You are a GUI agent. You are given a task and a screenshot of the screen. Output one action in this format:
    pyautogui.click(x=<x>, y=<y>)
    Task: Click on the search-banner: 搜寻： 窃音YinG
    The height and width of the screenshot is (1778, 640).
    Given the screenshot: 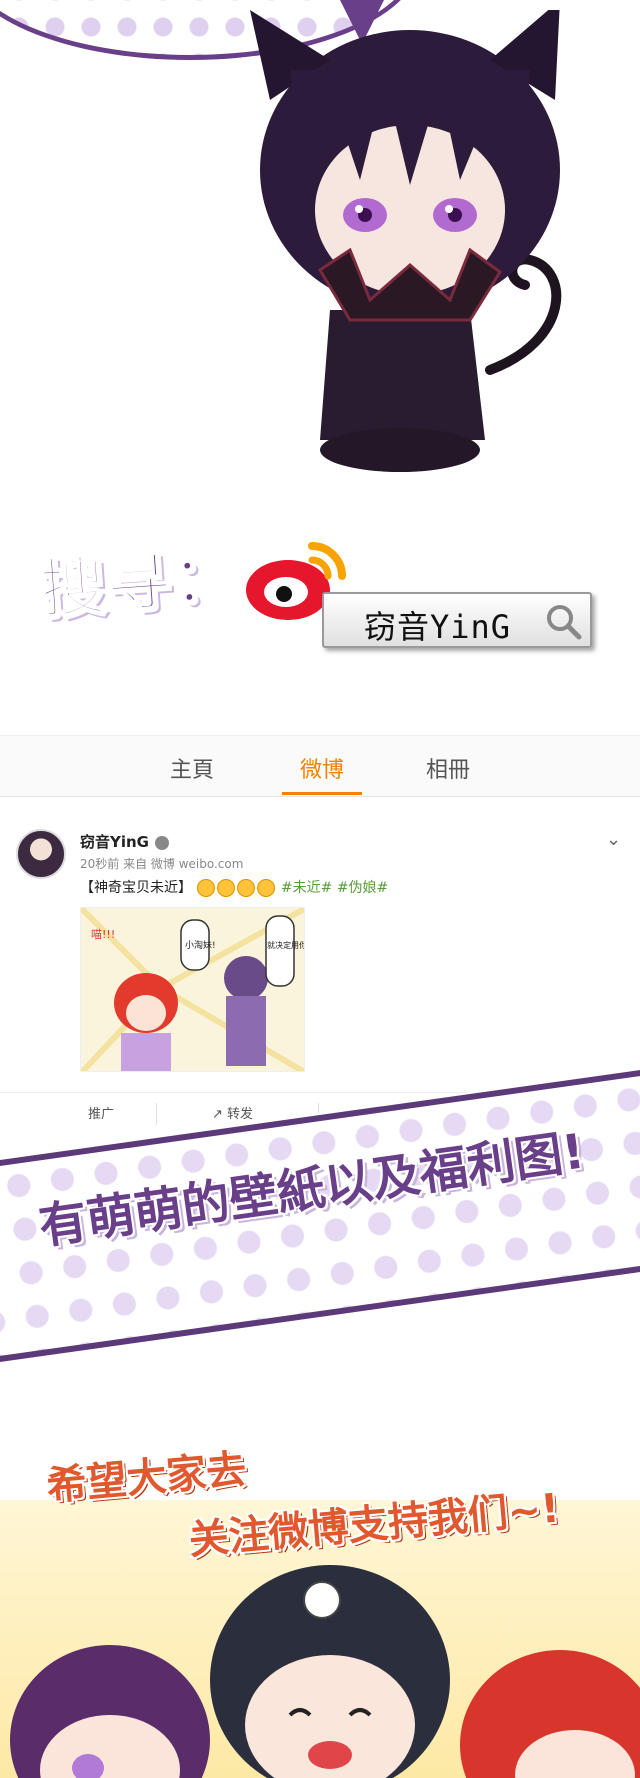 What is the action you would take?
    pyautogui.click(x=320, y=602)
    